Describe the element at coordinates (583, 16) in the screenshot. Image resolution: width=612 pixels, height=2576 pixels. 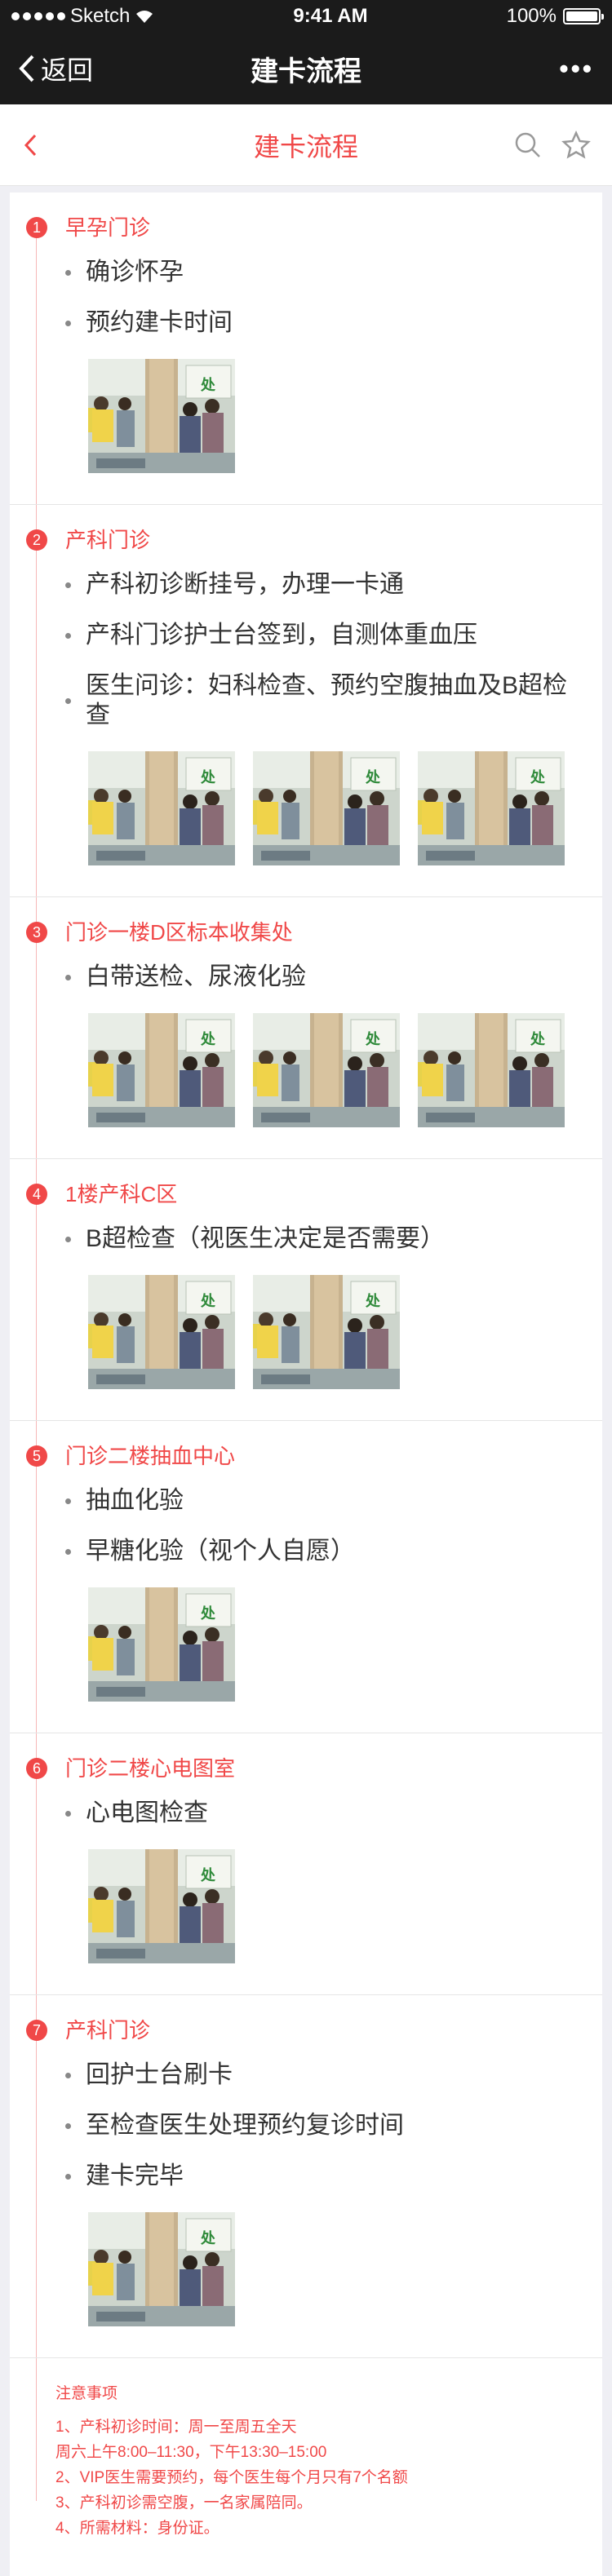
I see `battery-icon` at that location.